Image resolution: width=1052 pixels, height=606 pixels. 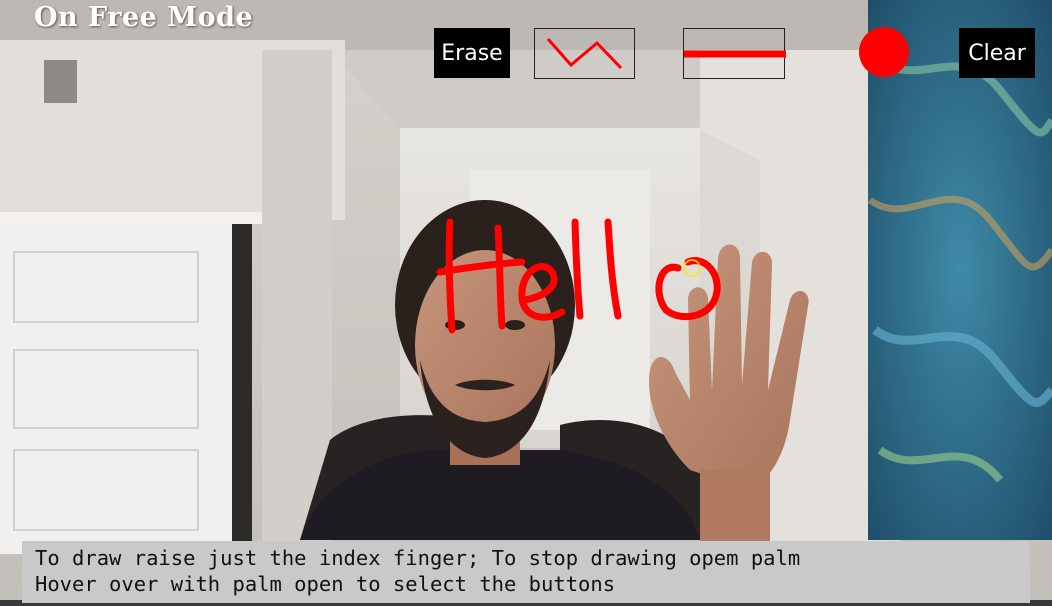 I want to click on line-thickness-icon, so click(x=735, y=54).